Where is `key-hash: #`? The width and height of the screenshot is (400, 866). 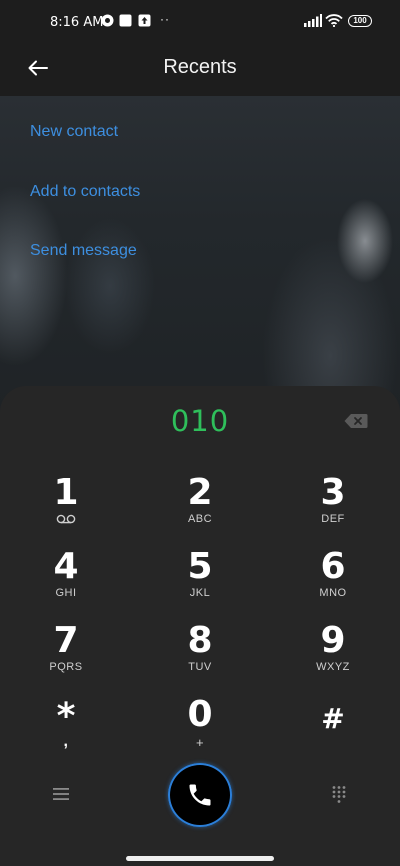
key-hash: # is located at coordinates (333, 733).